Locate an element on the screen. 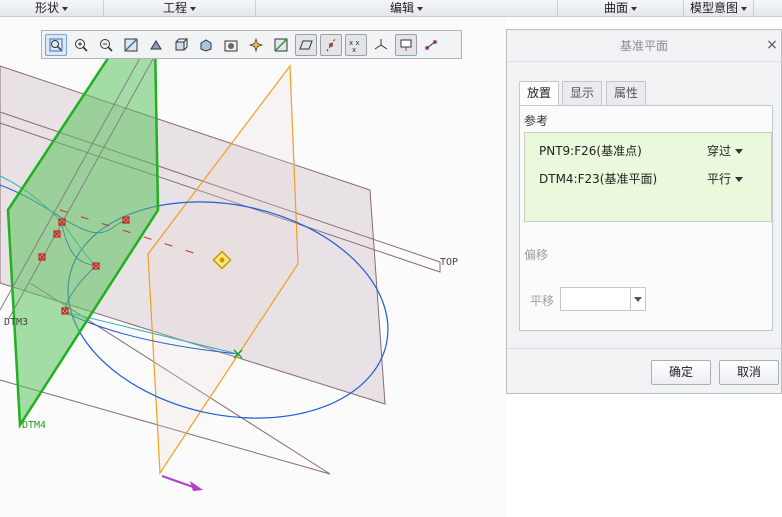 The image size is (782, 517). repaint-icon is located at coordinates (131, 45).